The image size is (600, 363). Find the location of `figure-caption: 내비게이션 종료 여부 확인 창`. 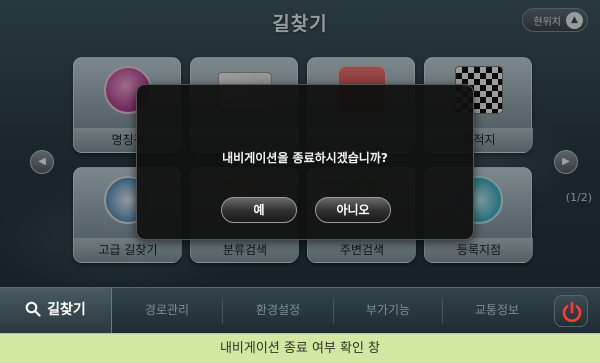

figure-caption: 내비게이션 종료 여부 확인 창 is located at coordinates (300, 348).